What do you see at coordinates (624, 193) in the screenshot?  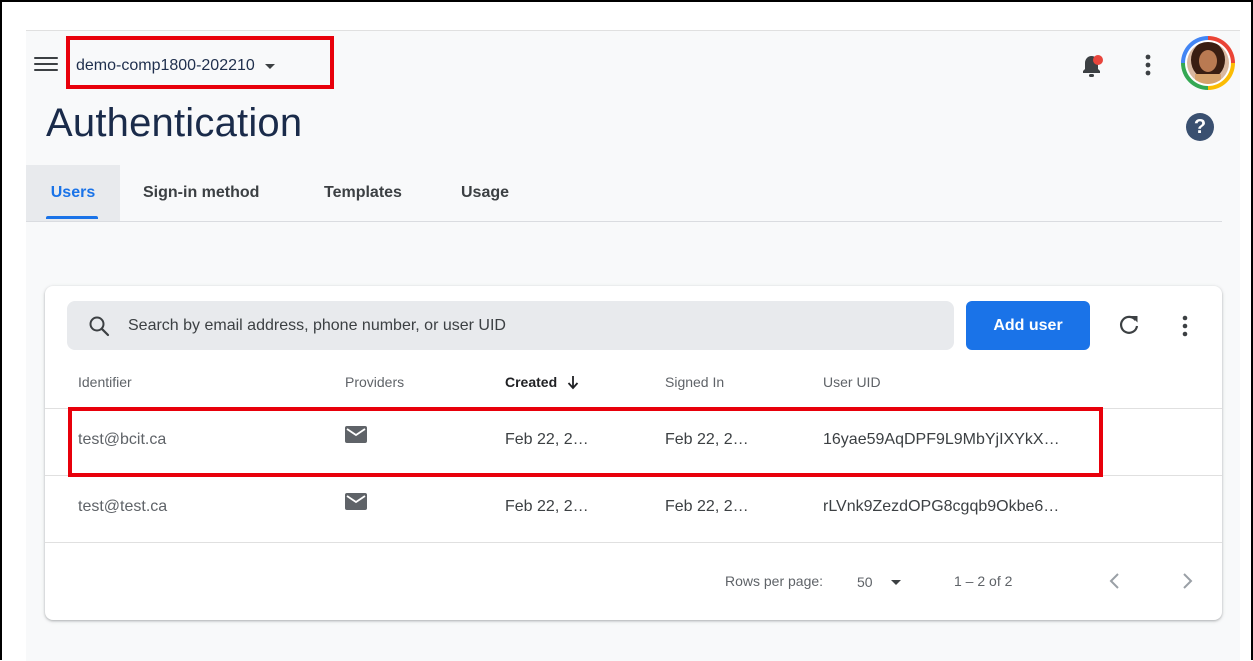 I see `tab-bar: Users Sign-in method Templates Usage` at bounding box center [624, 193].